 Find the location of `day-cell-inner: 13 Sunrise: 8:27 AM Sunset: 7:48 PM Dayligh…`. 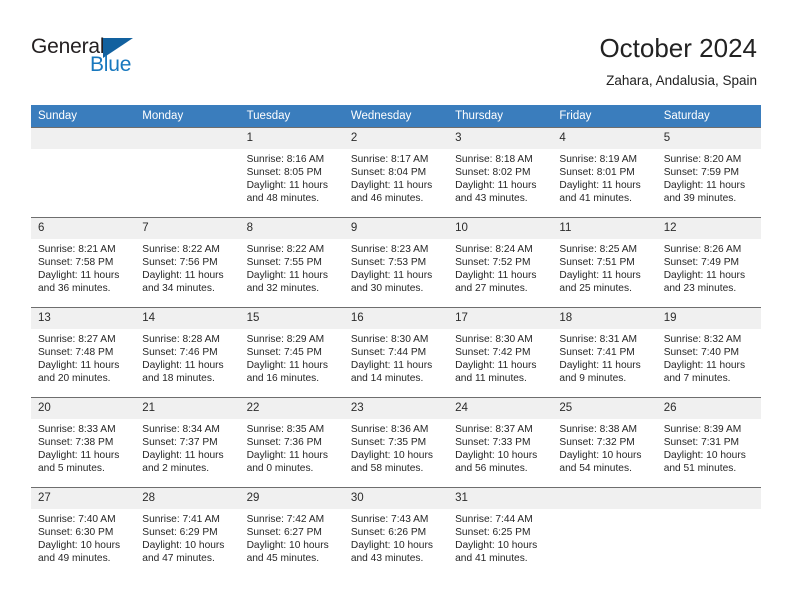

day-cell-inner: 13 Sunrise: 8:27 AM Sunset: 7:48 PM Dayligh… is located at coordinates (83, 352).